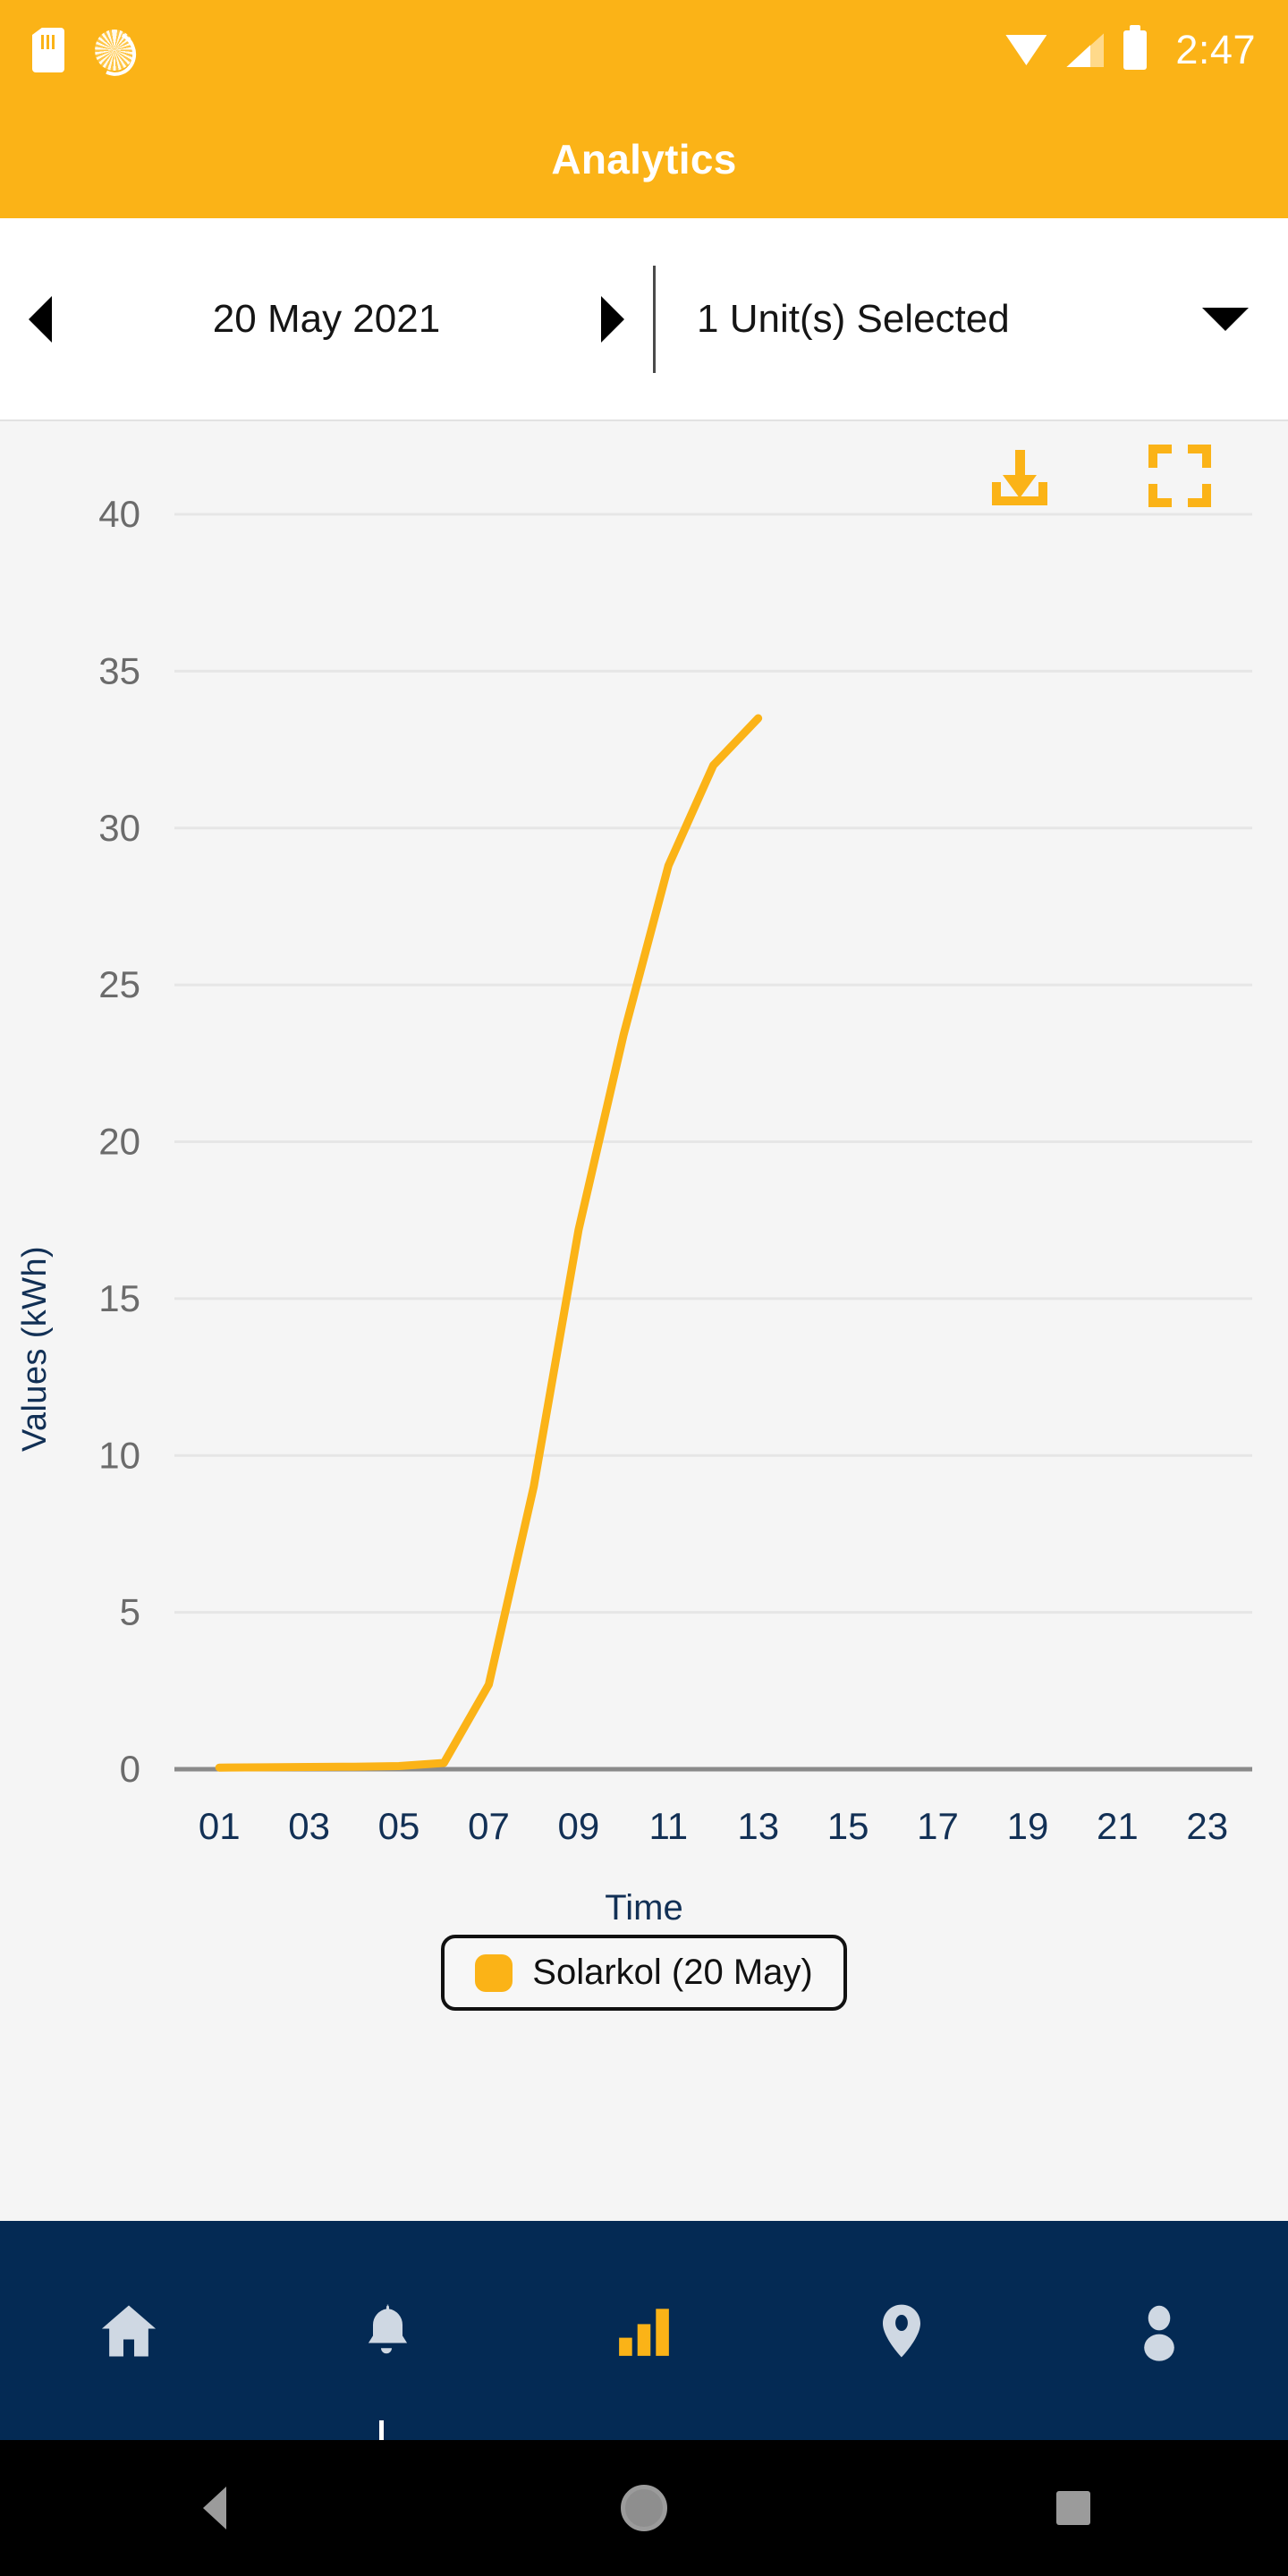 The image size is (1288, 2576). I want to click on battery-icon, so click(1135, 47).